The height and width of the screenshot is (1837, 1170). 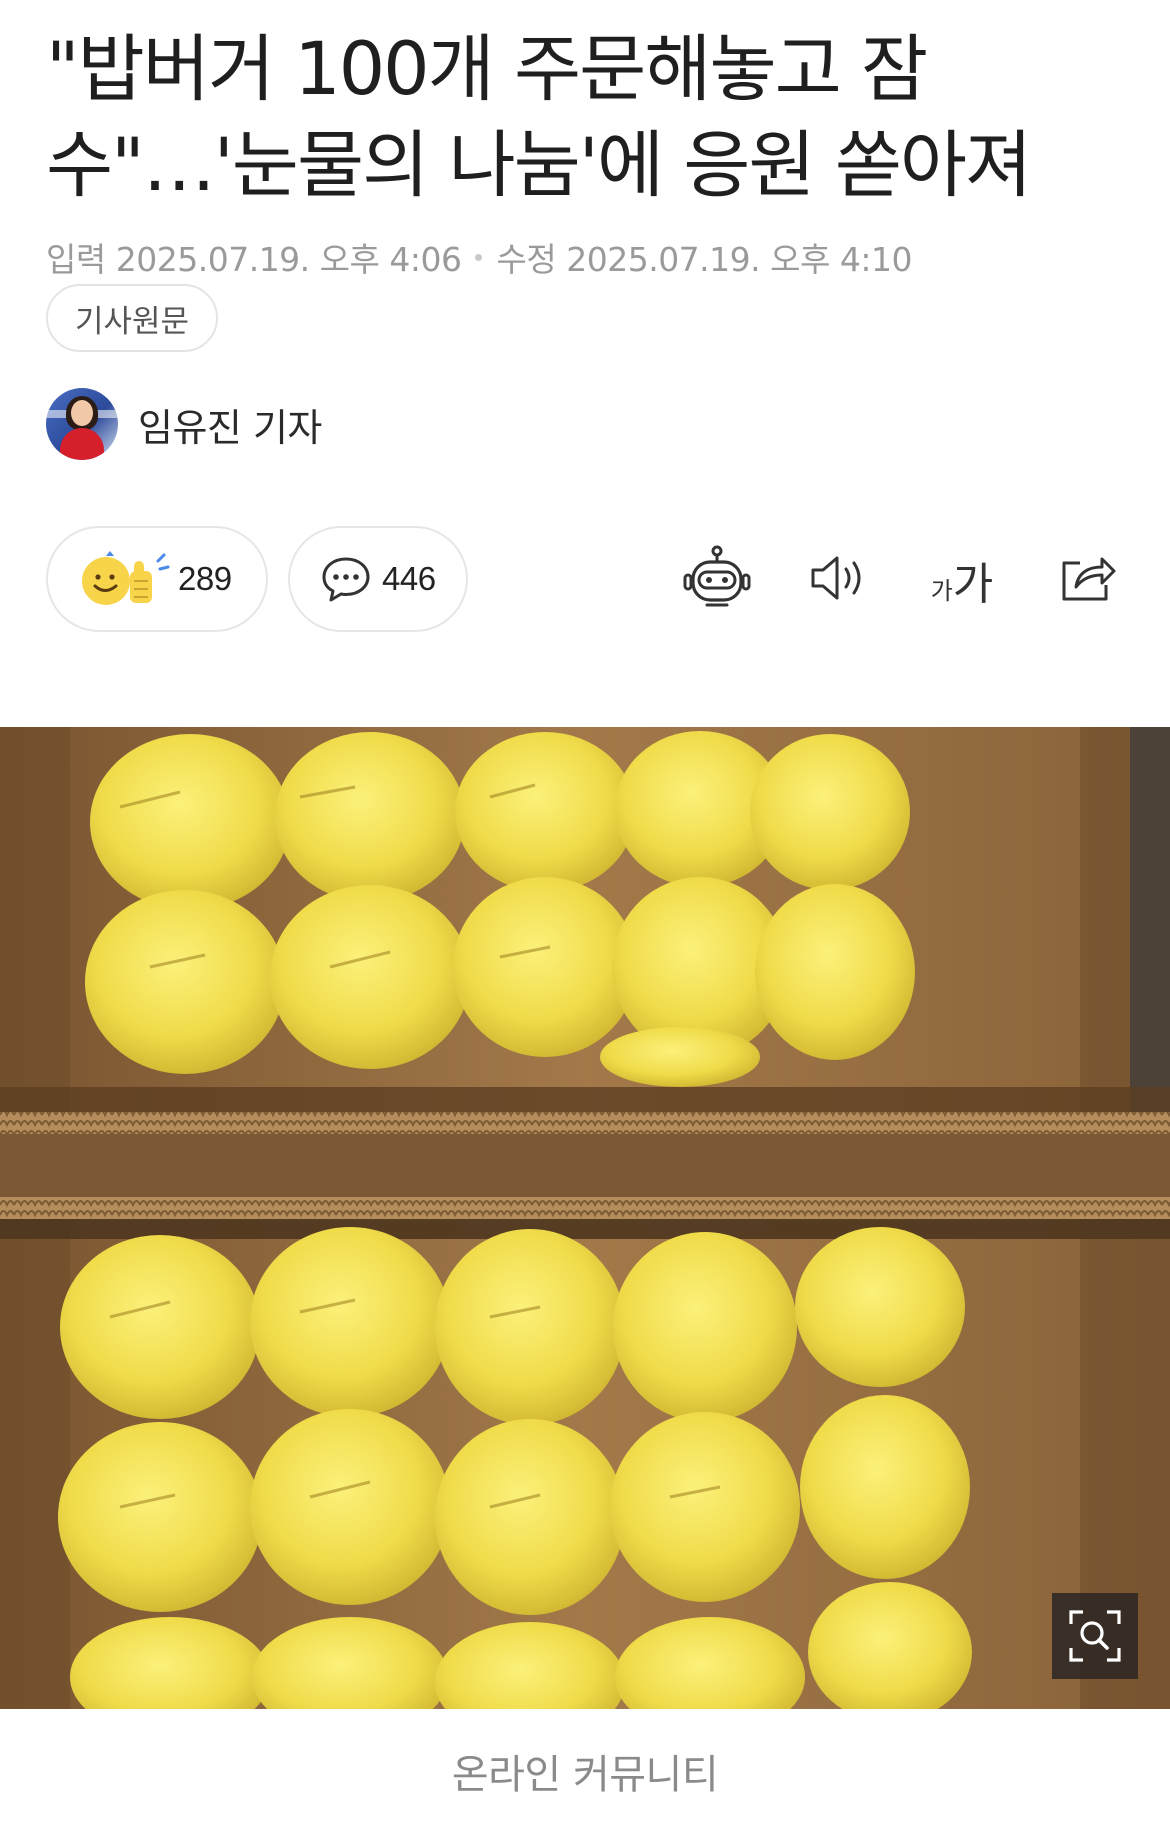 I want to click on summary-bot-button, so click(x=717, y=580).